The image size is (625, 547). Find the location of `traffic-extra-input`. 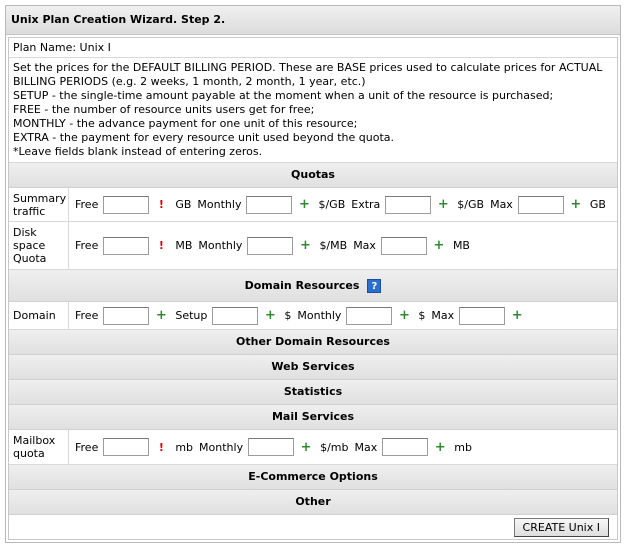

traffic-extra-input is located at coordinates (408, 204).